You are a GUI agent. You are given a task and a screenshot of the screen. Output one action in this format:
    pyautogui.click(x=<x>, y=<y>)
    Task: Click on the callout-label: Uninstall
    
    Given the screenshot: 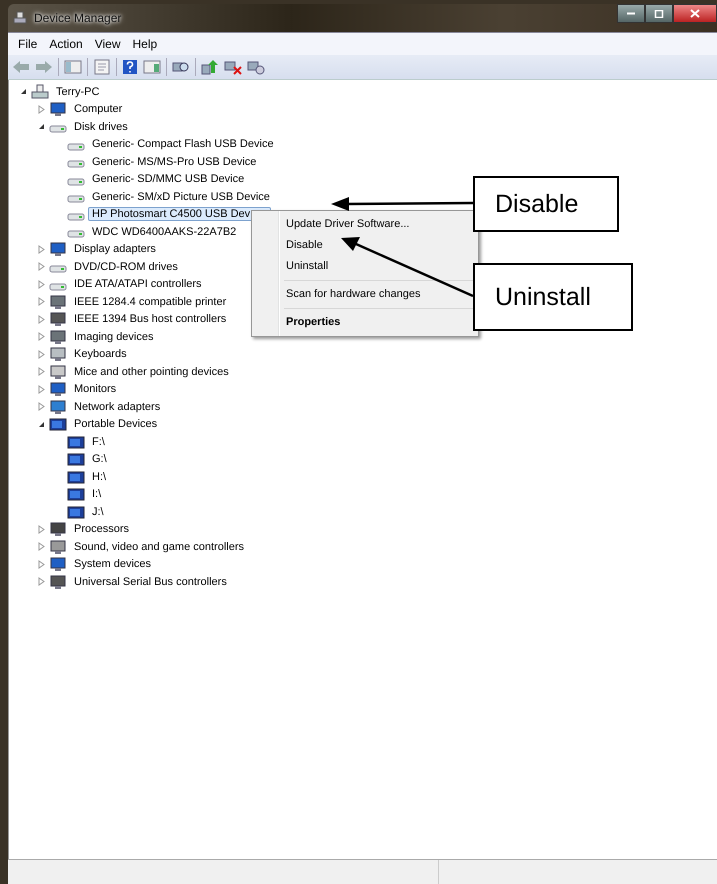 What is the action you would take?
    pyautogui.click(x=553, y=297)
    